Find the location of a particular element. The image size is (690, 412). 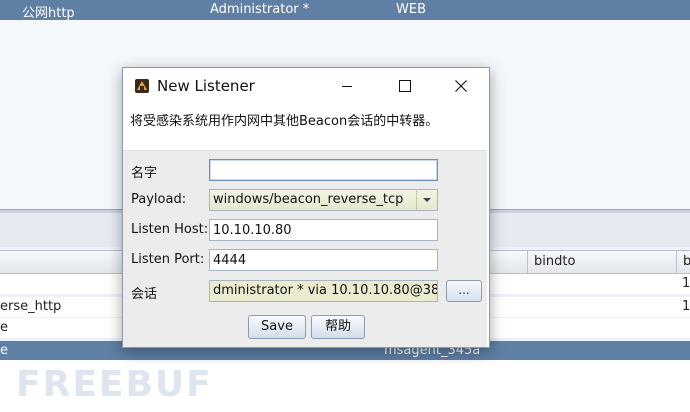

session-field: dministrator * via 10.10.10.80@3836 is located at coordinates (323, 291).